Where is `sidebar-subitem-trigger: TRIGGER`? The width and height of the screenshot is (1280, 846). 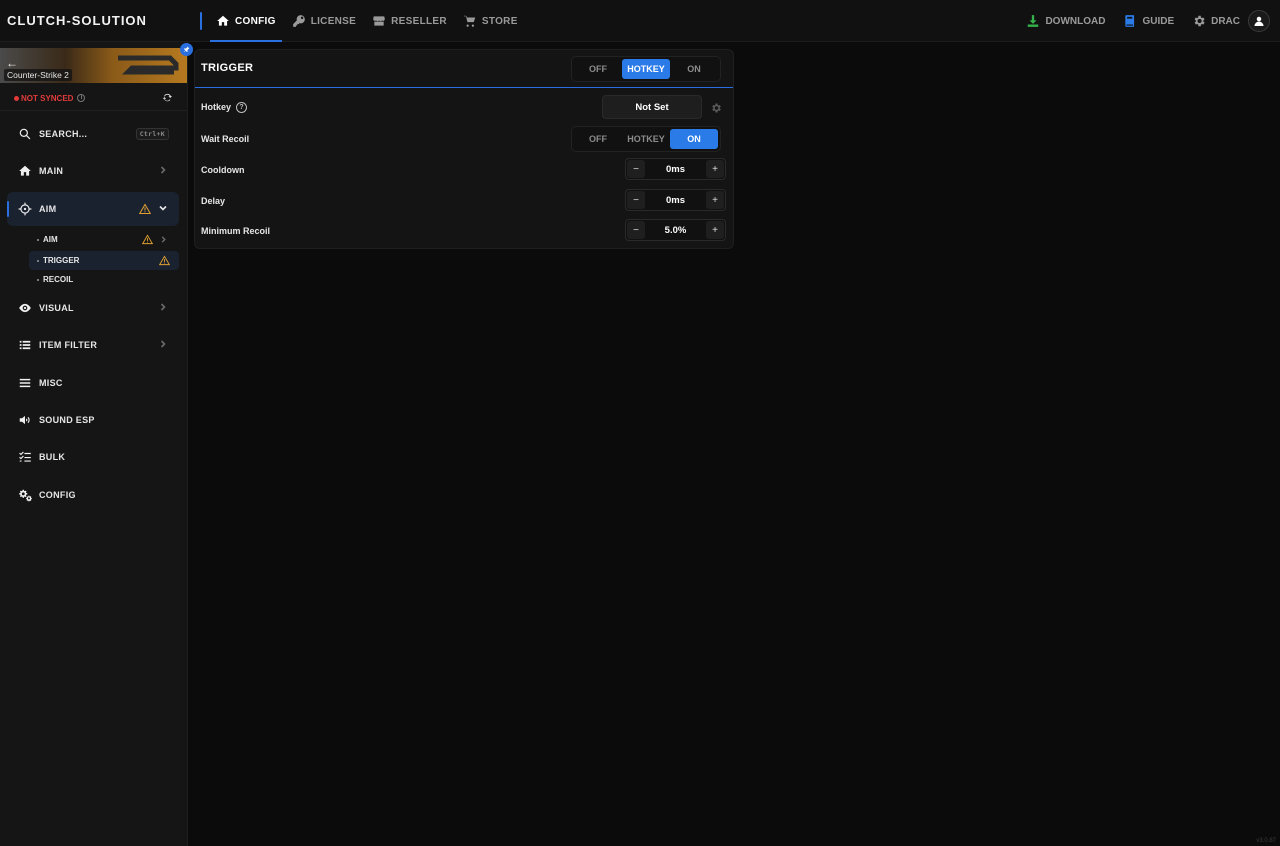
sidebar-subitem-trigger: TRIGGER is located at coordinates (104, 260).